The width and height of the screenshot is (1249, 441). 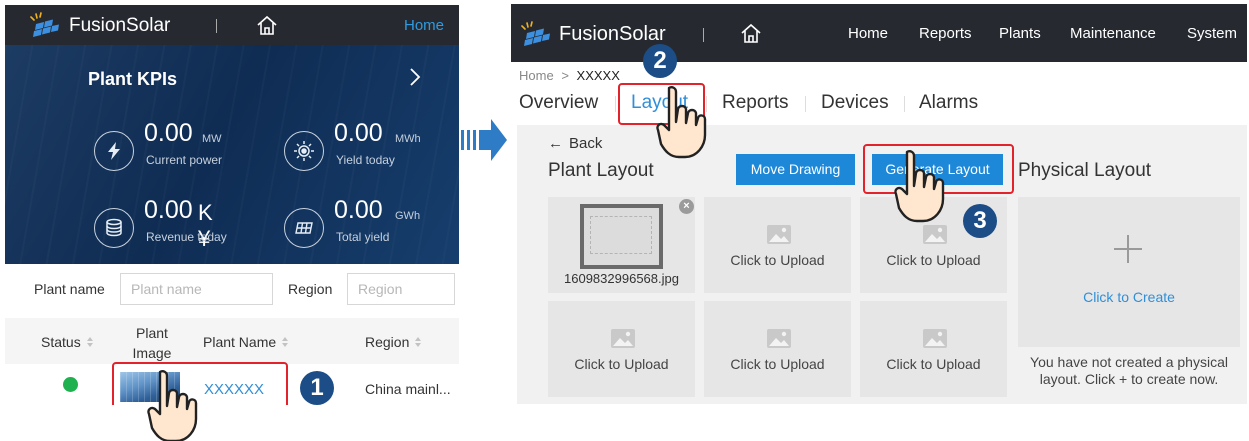 I want to click on note-line: You have not created a physical, so click(x=1129, y=362).